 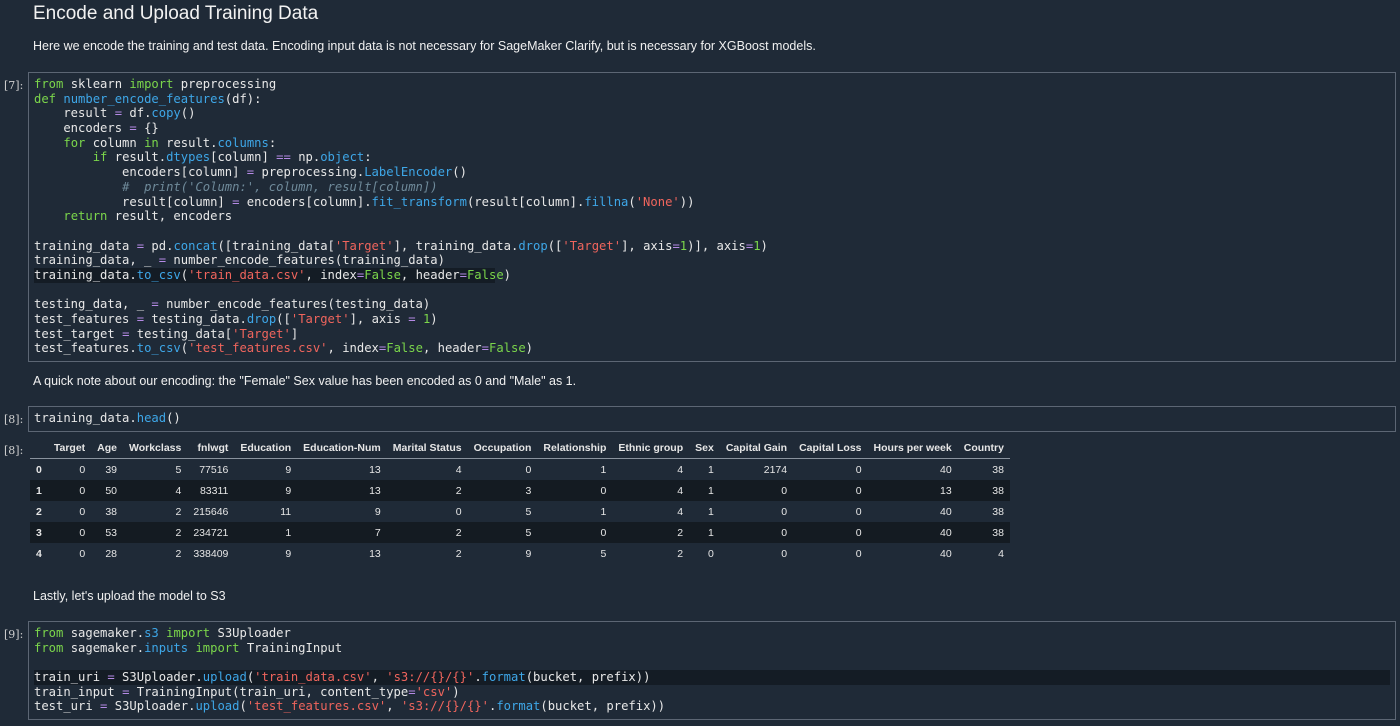 What do you see at coordinates (69, 448) in the screenshot?
I see `column-header: Target` at bounding box center [69, 448].